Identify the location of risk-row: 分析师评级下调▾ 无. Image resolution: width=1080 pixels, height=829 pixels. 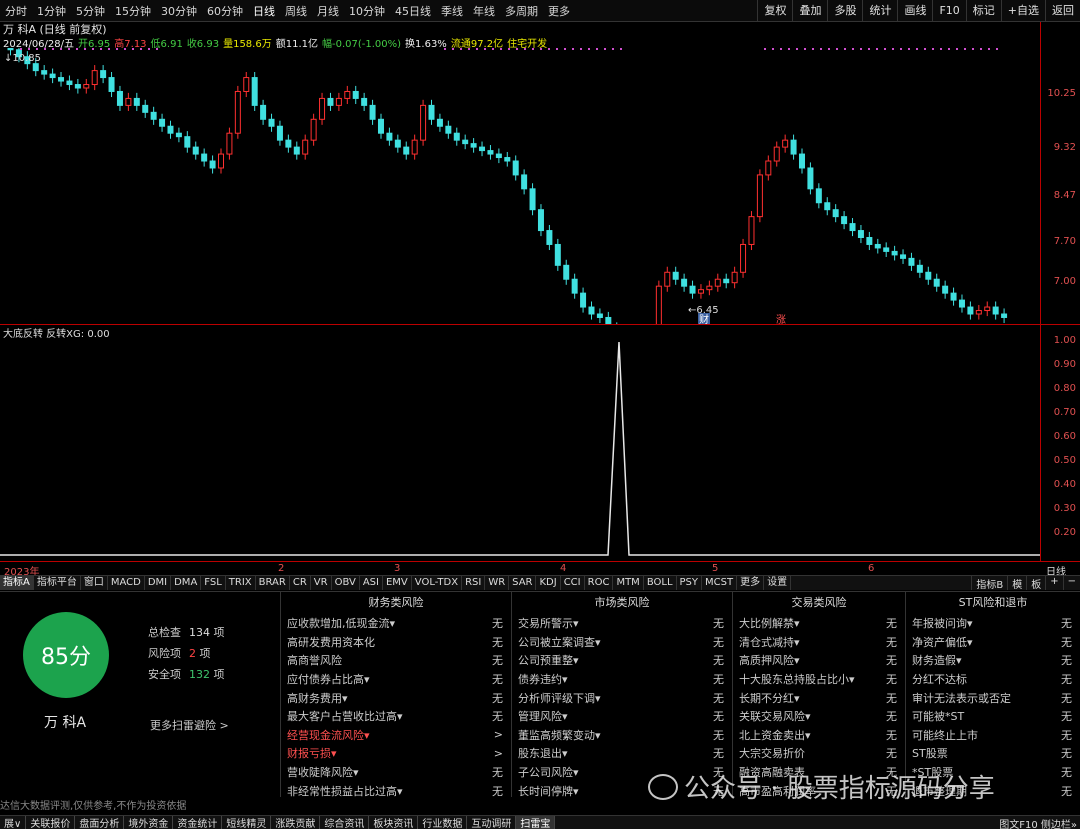
(622, 697).